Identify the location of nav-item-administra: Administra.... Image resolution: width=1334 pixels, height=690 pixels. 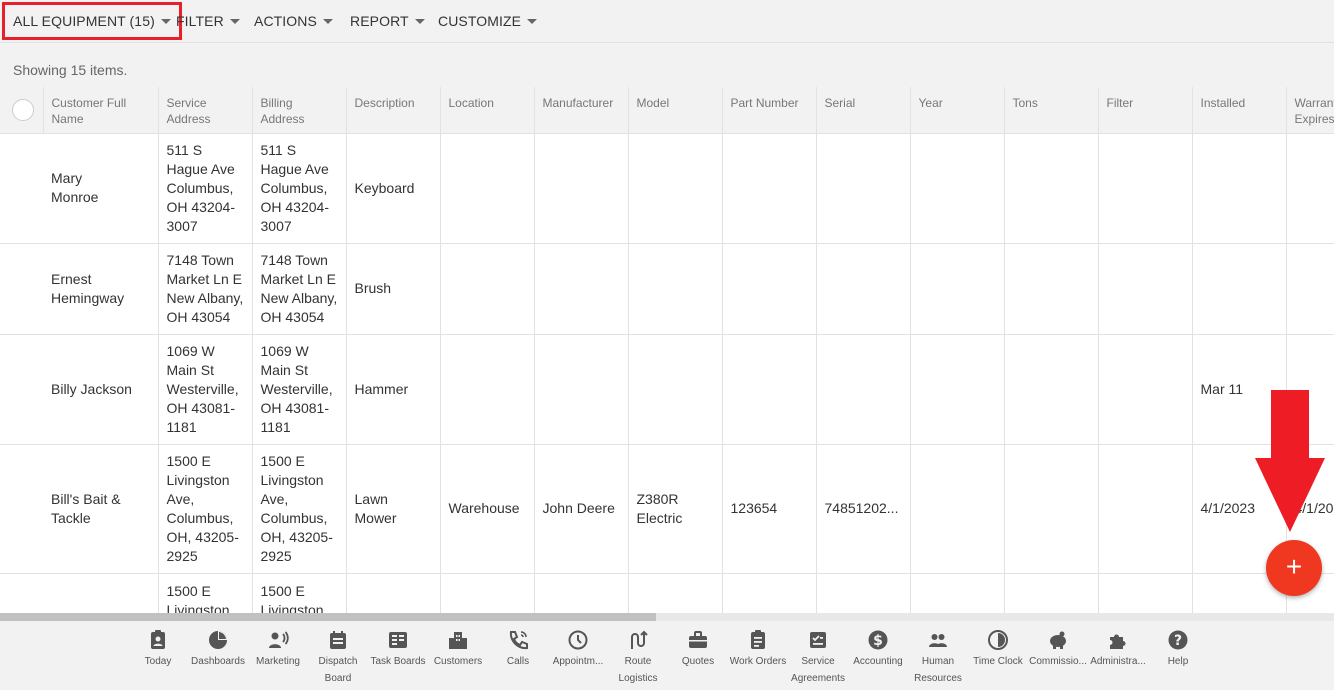
(1118, 649).